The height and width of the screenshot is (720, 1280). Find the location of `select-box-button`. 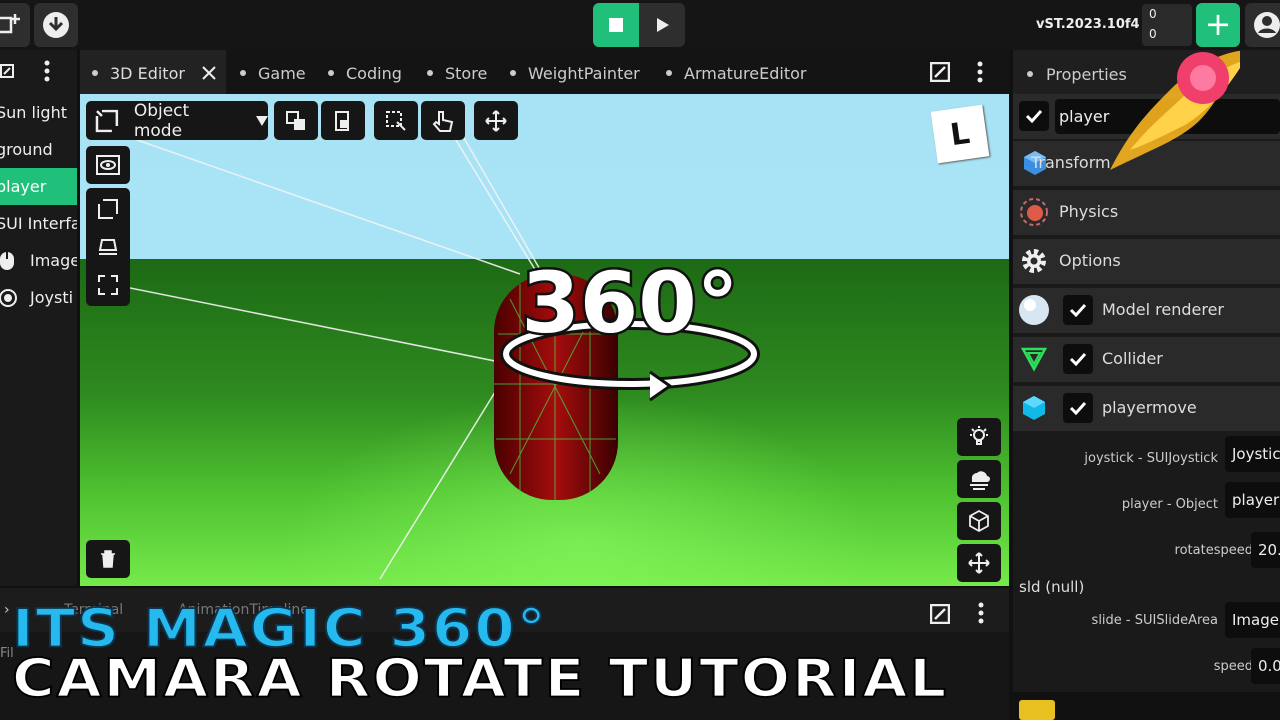

select-box-button is located at coordinates (396, 120).